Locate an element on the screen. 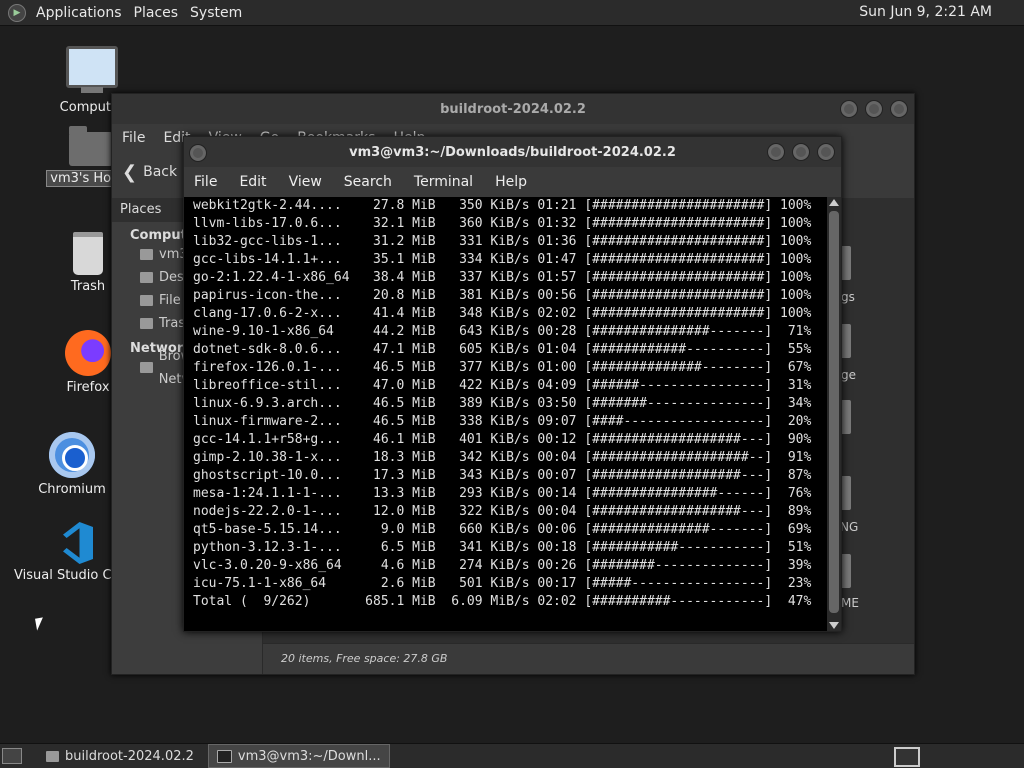 The width and height of the screenshot is (1024, 768). window-title: vm3@vm3:~/Downloads/buildroot-2024.02.2 is located at coordinates (512, 152).